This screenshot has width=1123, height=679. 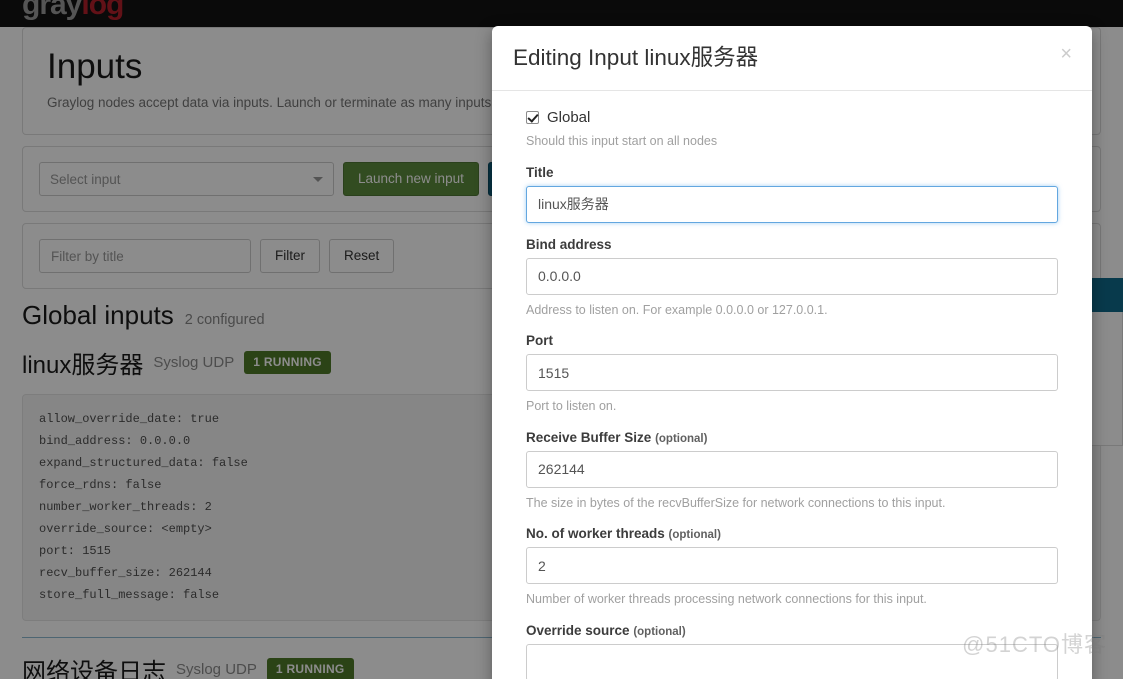 What do you see at coordinates (792, 437) in the screenshot?
I see `field-label: Receive Buffer Size (optional)` at bounding box center [792, 437].